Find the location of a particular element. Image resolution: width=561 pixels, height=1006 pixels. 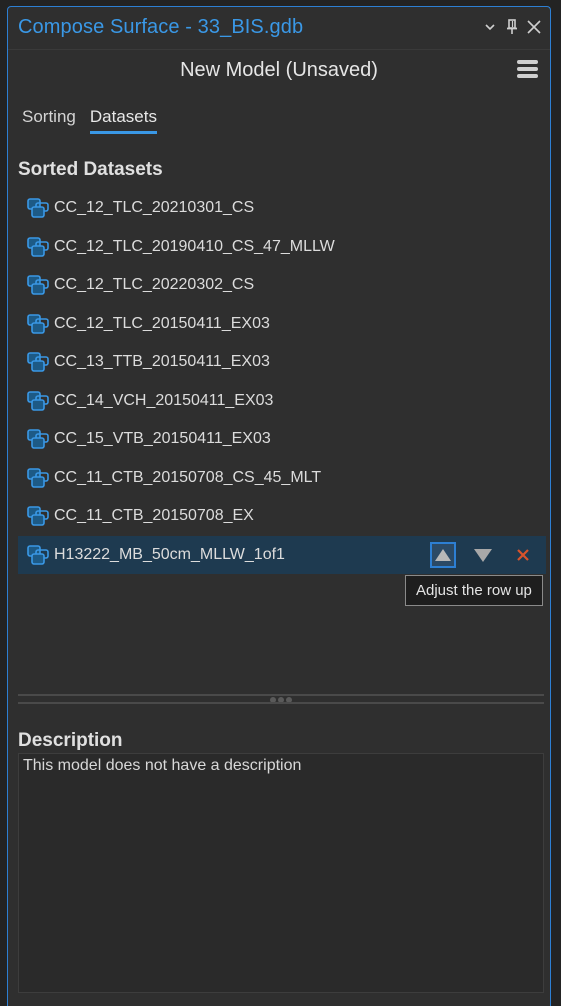

model-header: New Model (Unsaved) is located at coordinates (279, 72).